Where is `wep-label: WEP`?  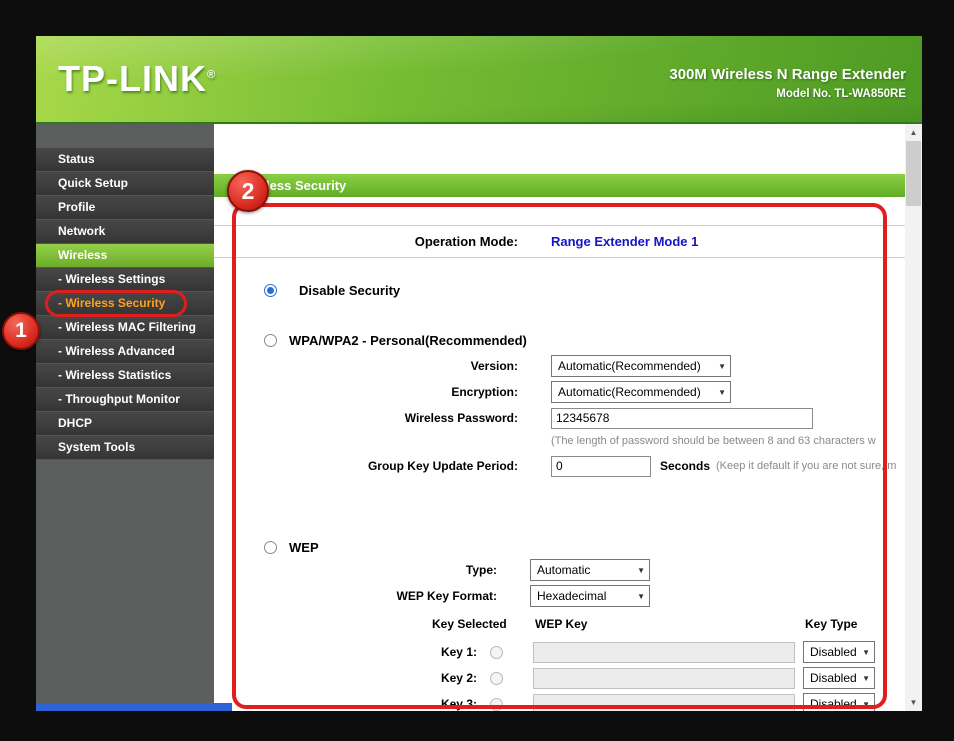 wep-label: WEP is located at coordinates (304, 547).